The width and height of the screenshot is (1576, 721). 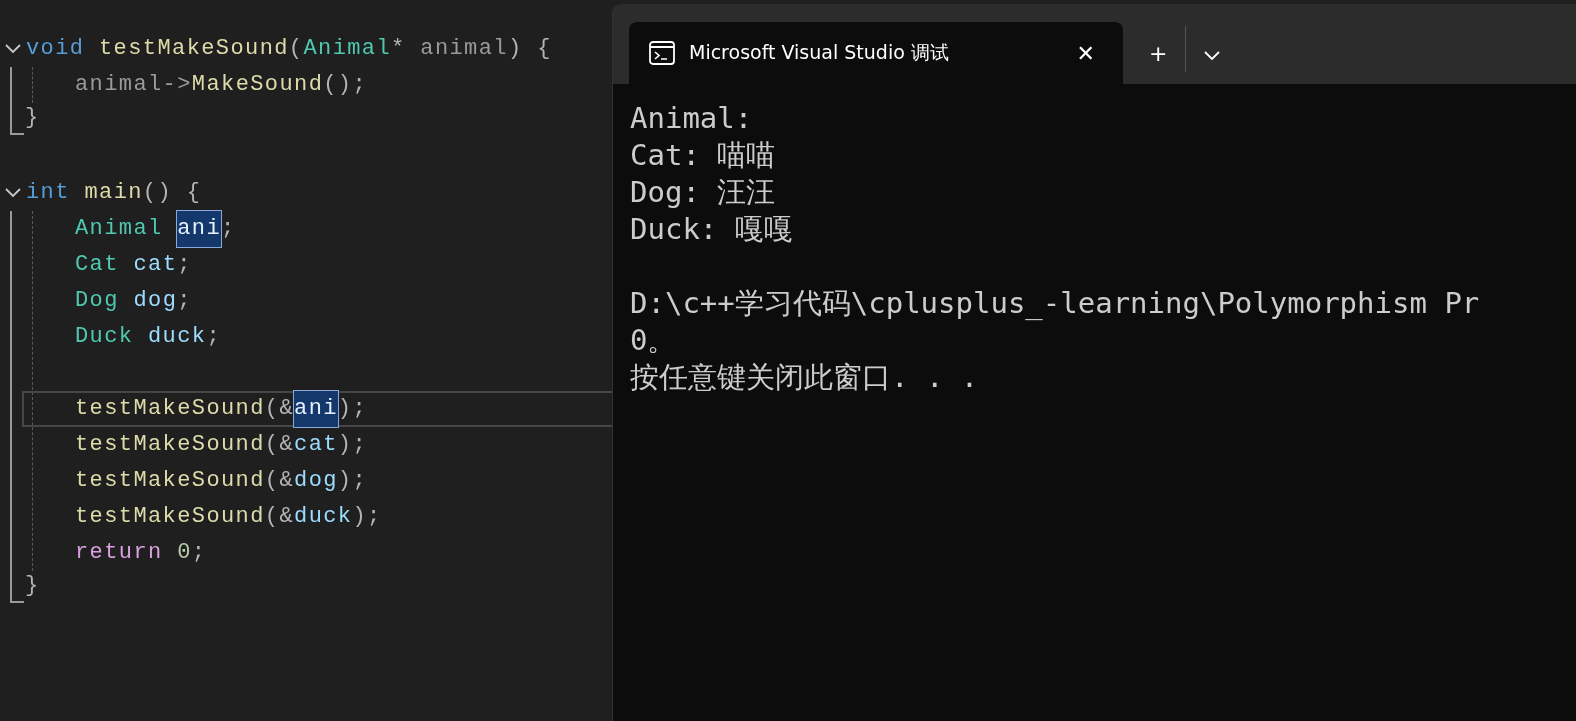 I want to click on output-line: 按任意键关闭此窗口. . ., so click(x=805, y=377).